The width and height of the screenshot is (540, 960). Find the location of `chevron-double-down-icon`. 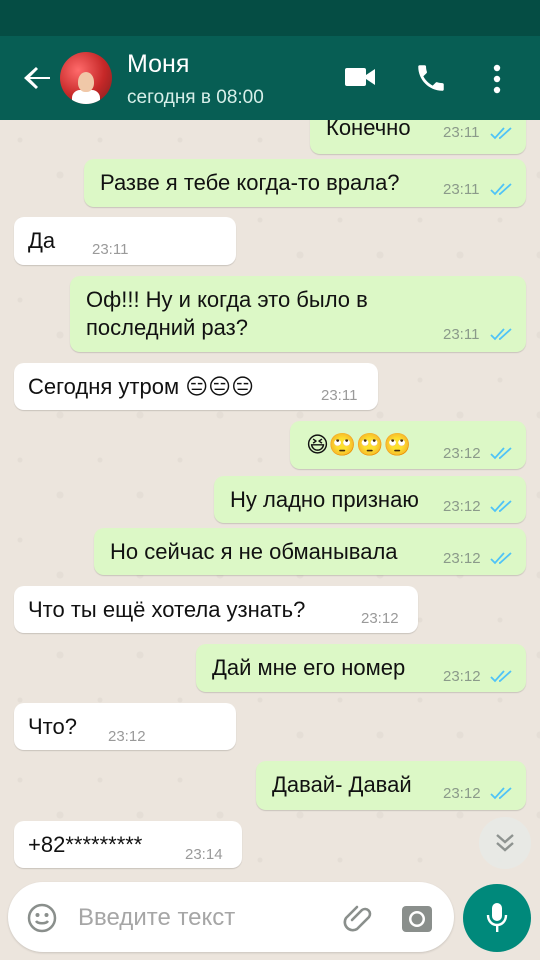

chevron-double-down-icon is located at coordinates (505, 843).